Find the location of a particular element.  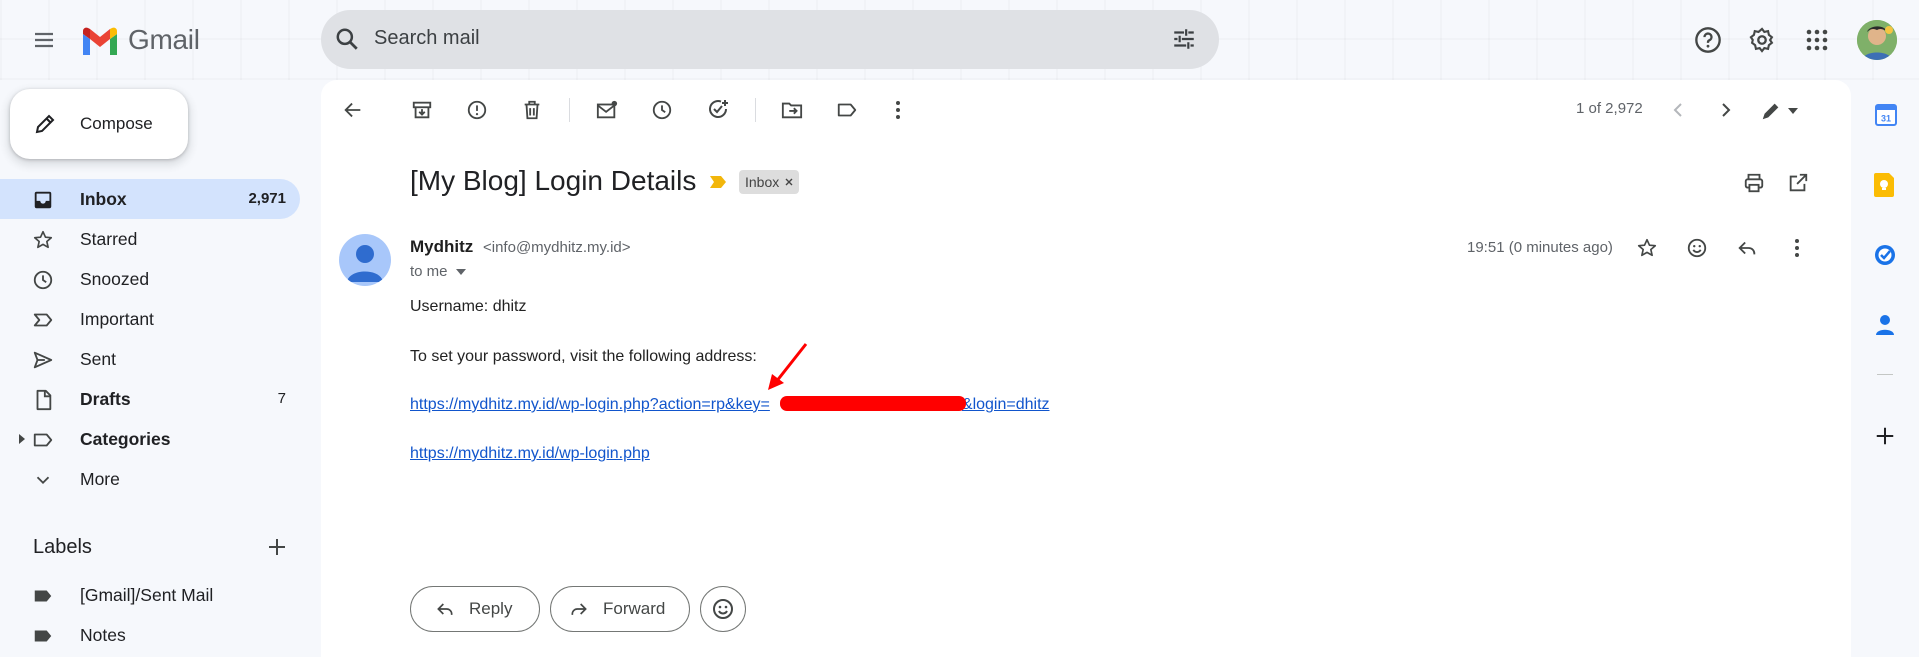

importance-marker-icon is located at coordinates (718, 182).